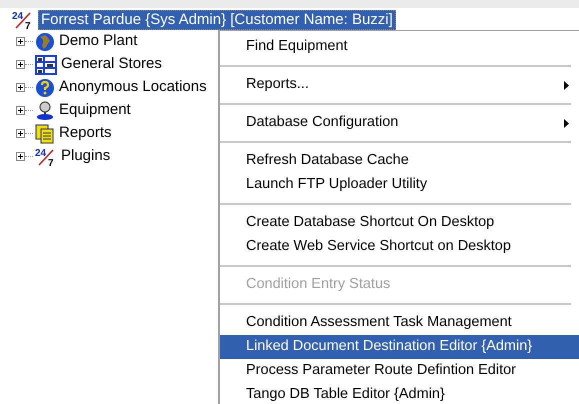 This screenshot has width=579, height=404. I want to click on shelves-icon, so click(46, 64).